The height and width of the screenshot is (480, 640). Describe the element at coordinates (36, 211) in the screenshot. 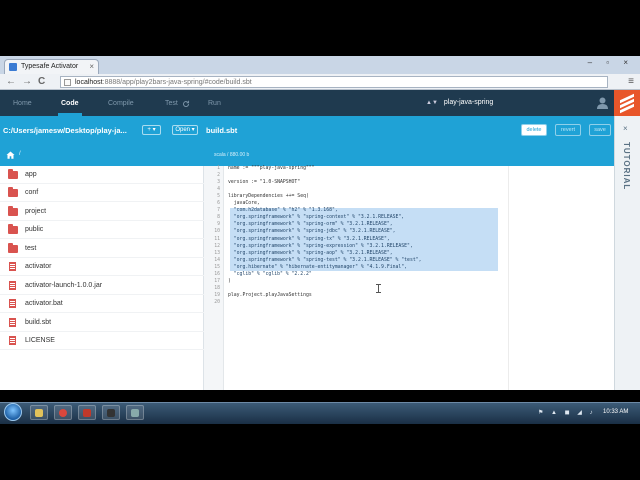

I see `file-item-label: project` at that location.